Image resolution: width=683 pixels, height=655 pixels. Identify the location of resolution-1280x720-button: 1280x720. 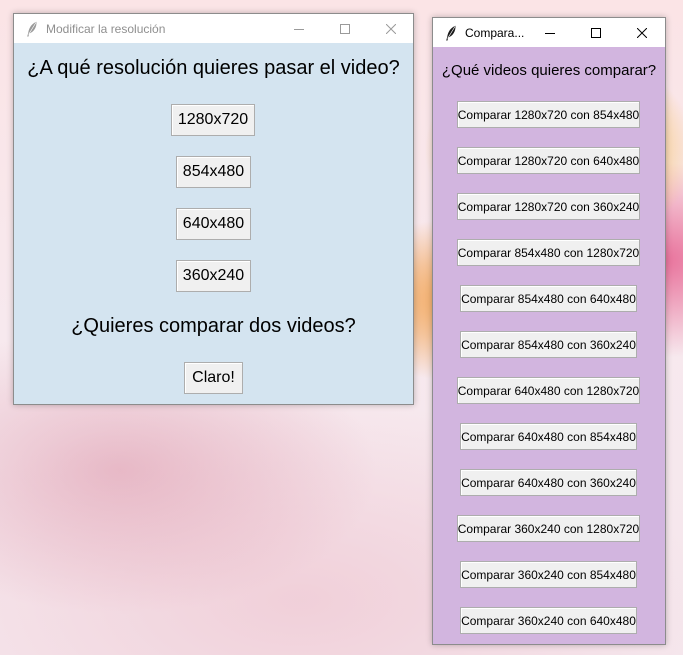
(213, 120).